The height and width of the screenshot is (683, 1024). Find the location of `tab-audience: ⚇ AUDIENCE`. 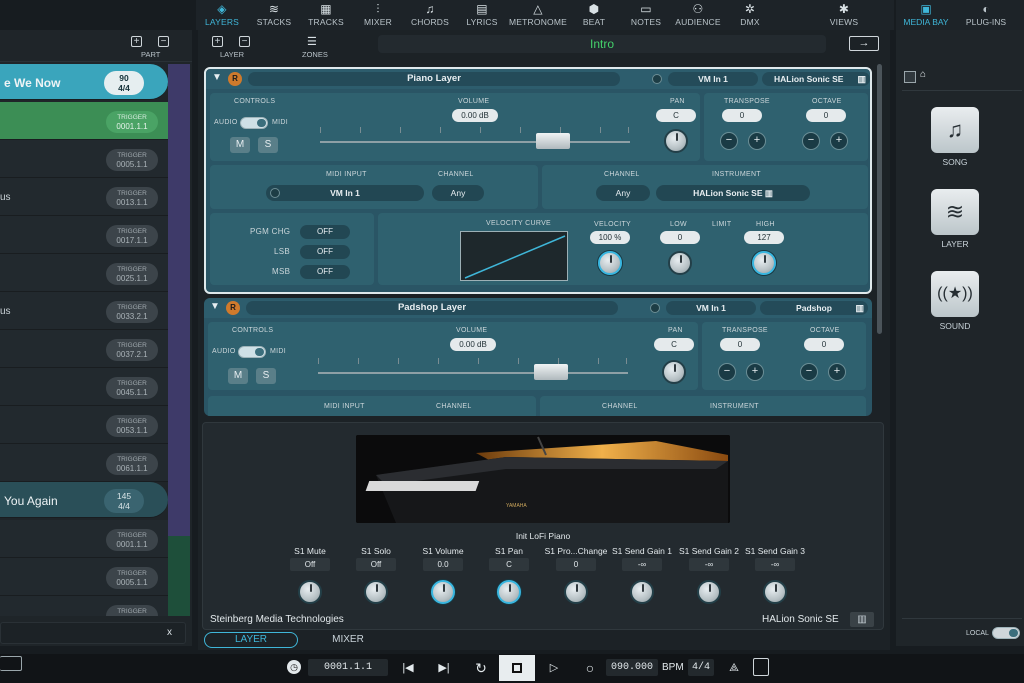

tab-audience: ⚇ AUDIENCE is located at coordinates (698, 15).